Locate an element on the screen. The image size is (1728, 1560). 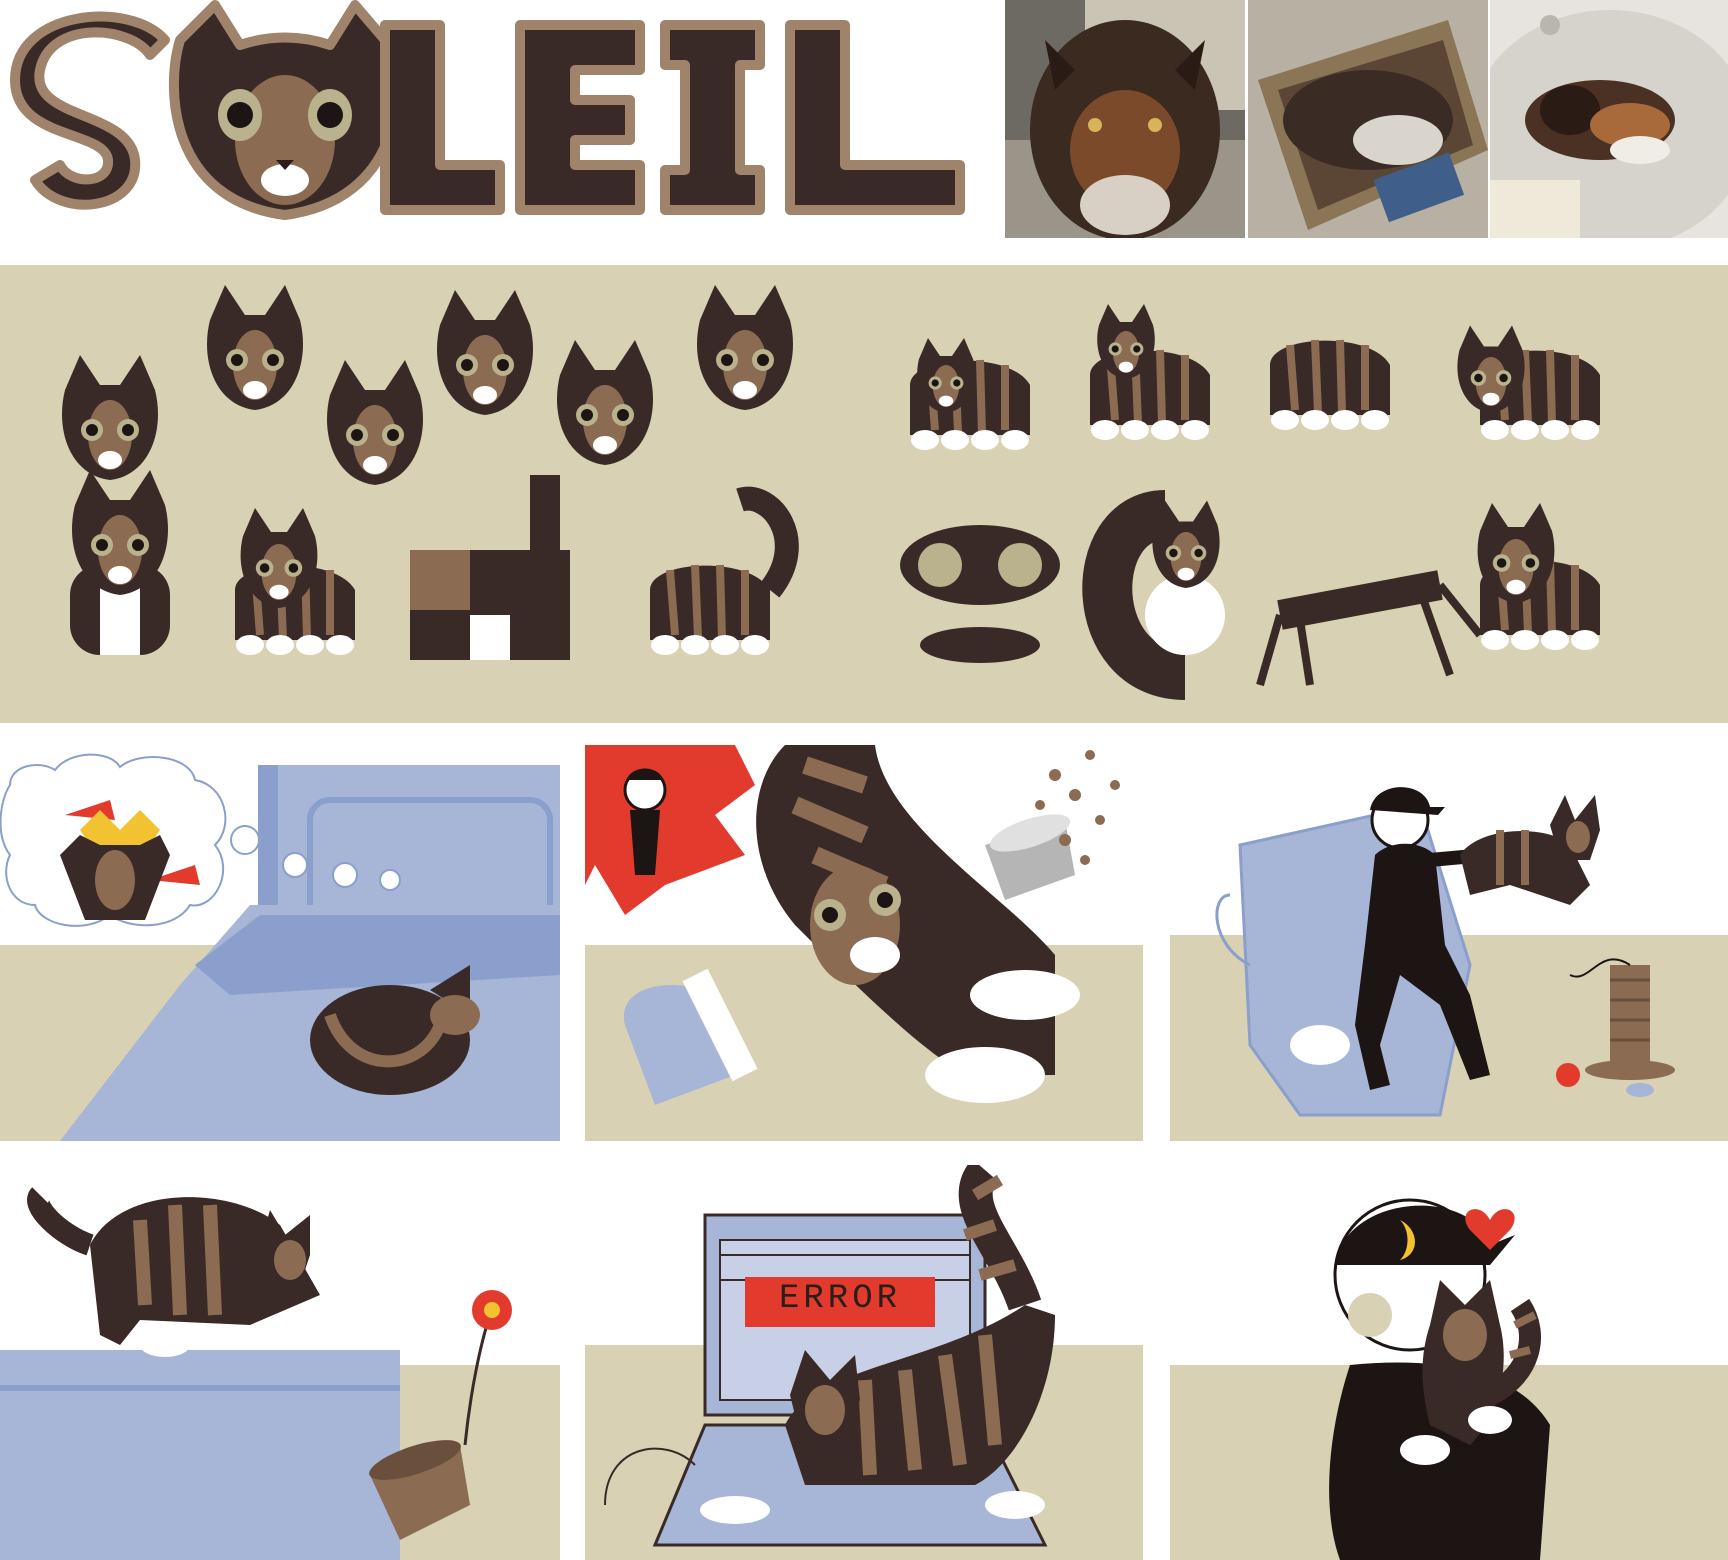
panel-pouncing is located at coordinates (864, 943).